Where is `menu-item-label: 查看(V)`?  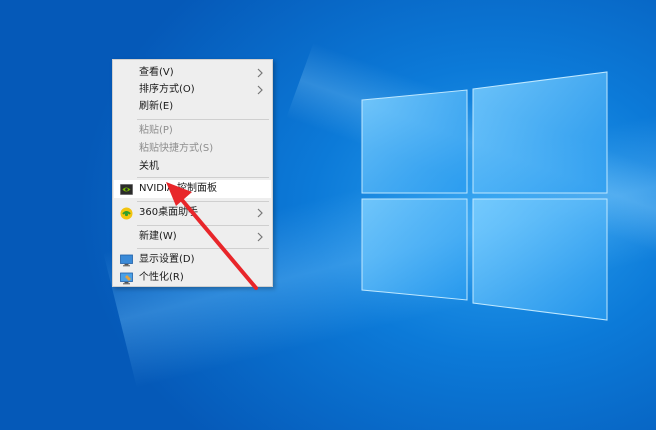 menu-item-label: 查看(V) is located at coordinates (156, 72).